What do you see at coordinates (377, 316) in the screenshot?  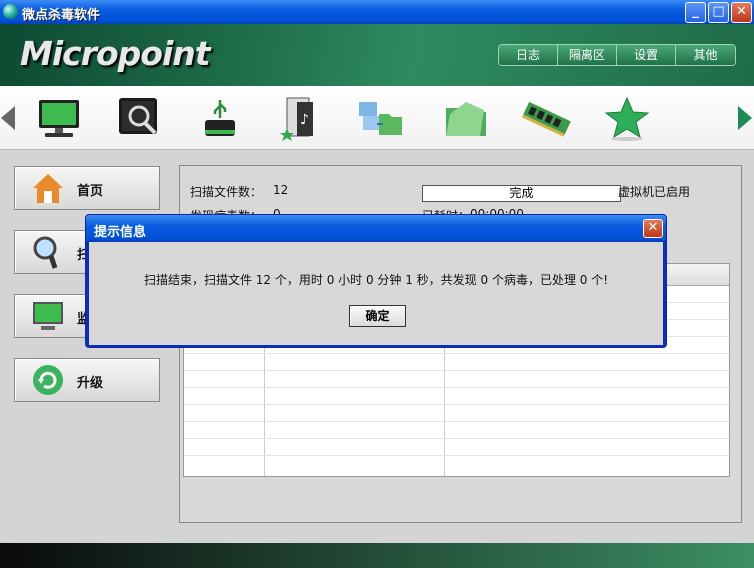 I see `ok-button: 确定` at bounding box center [377, 316].